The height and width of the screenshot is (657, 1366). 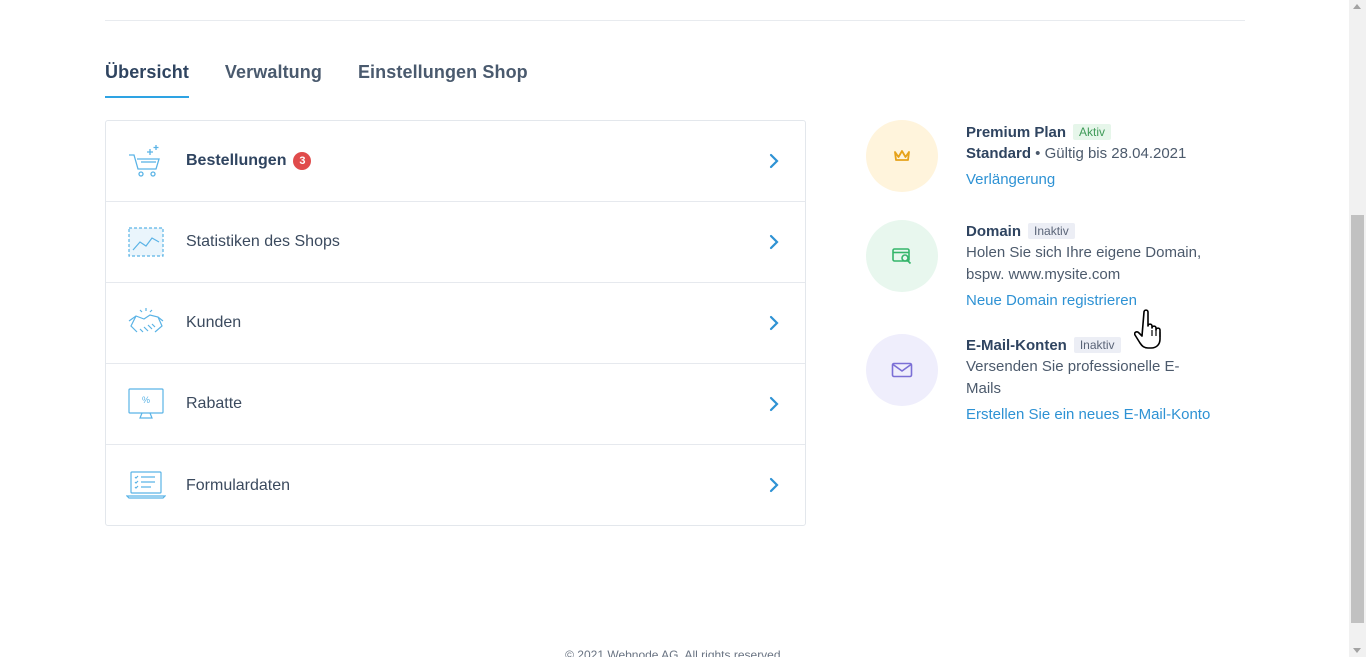 What do you see at coordinates (146, 242) in the screenshot?
I see `chart-icon` at bounding box center [146, 242].